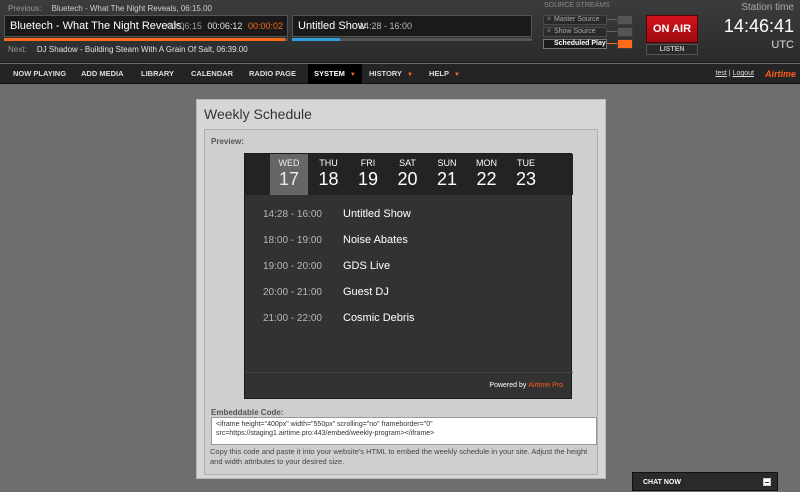 The image size is (800, 492). I want to click on day-name: WED, so click(289, 163).